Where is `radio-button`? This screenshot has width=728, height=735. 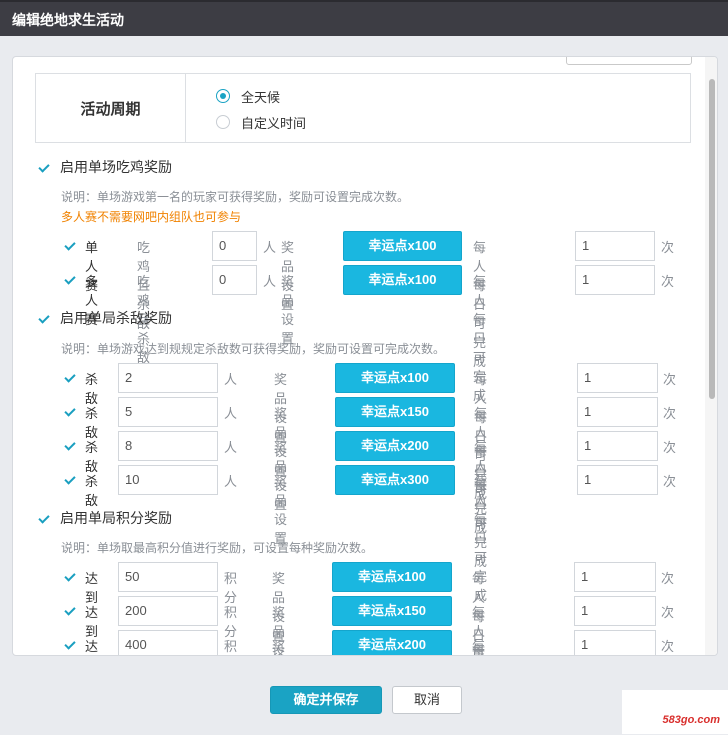 radio-button is located at coordinates (223, 122).